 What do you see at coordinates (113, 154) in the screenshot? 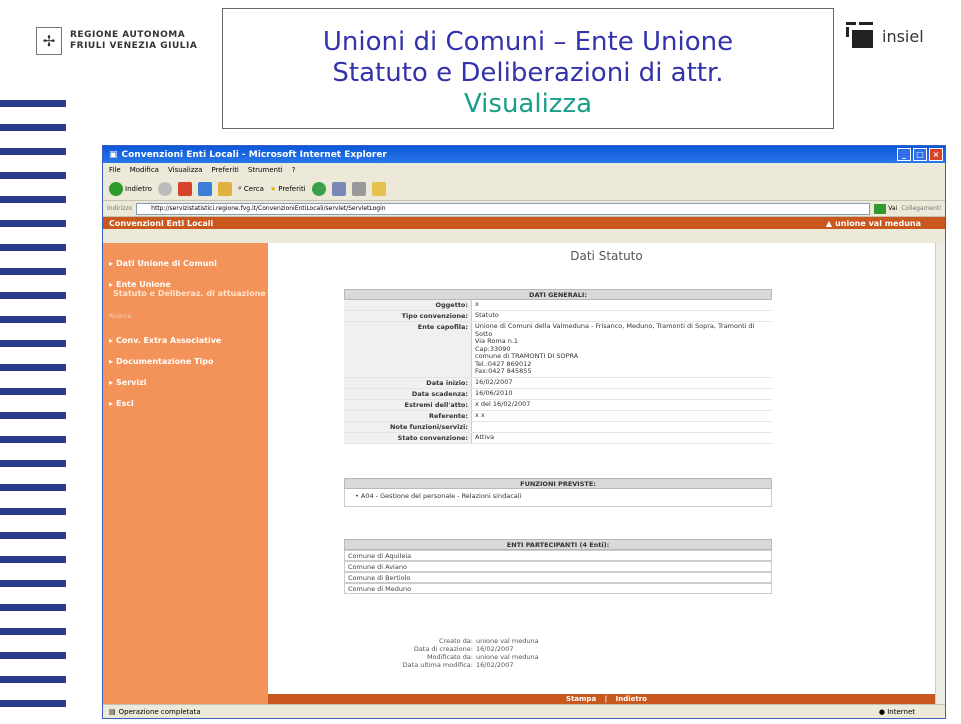
I see `ie-icon: ▣` at bounding box center [113, 154].